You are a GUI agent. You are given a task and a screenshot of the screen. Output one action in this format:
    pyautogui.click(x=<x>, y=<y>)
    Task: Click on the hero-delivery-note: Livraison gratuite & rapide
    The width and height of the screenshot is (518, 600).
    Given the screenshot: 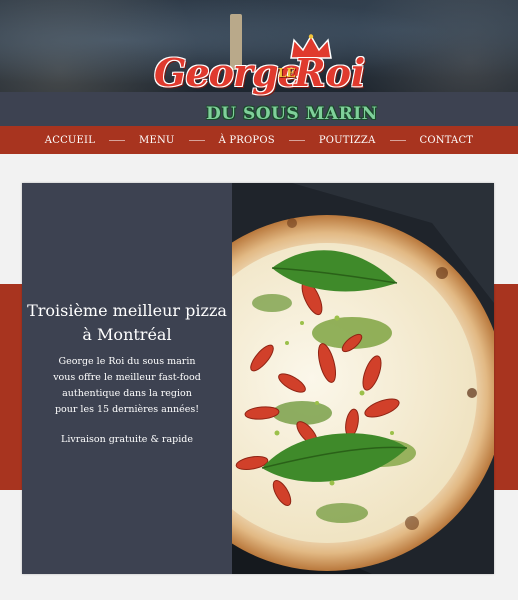 What is the action you would take?
    pyautogui.click(x=127, y=439)
    